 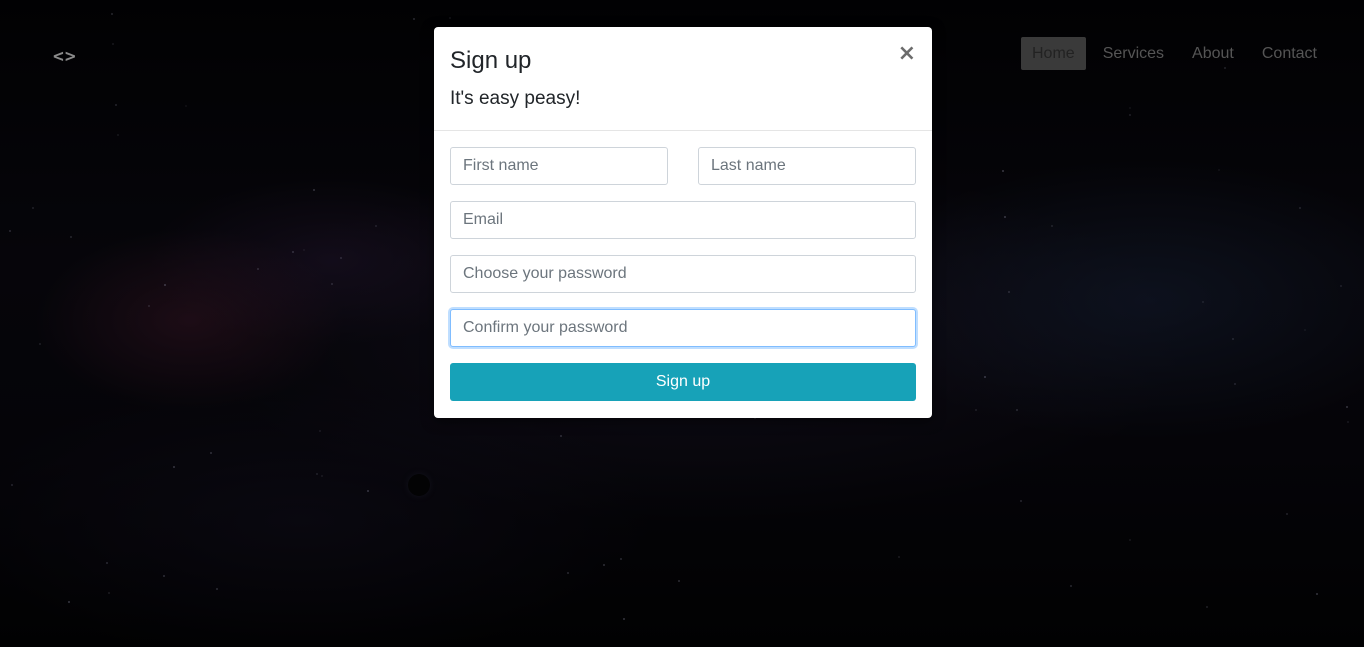 What do you see at coordinates (65, 56) in the screenshot?
I see `brand-logo: <>` at bounding box center [65, 56].